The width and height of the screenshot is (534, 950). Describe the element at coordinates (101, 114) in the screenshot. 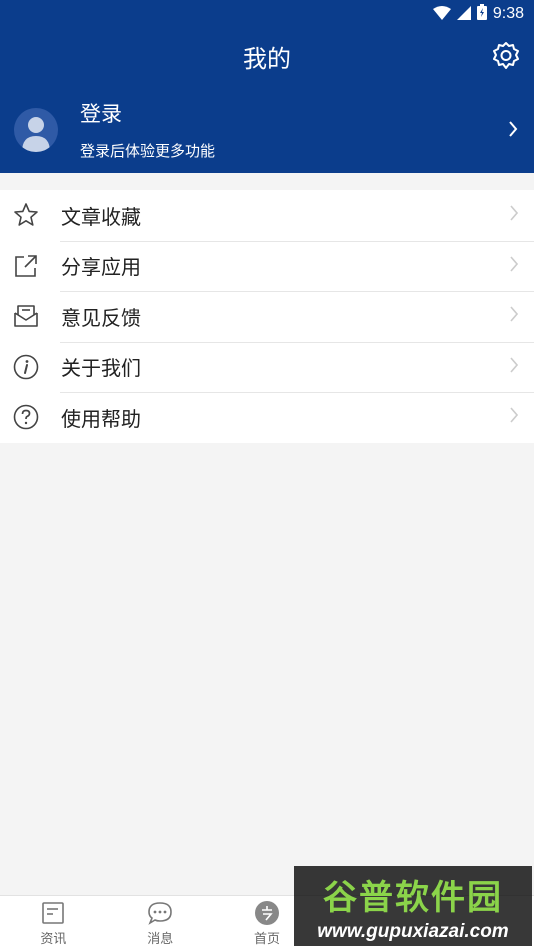

I see `login-title: 登录` at that location.